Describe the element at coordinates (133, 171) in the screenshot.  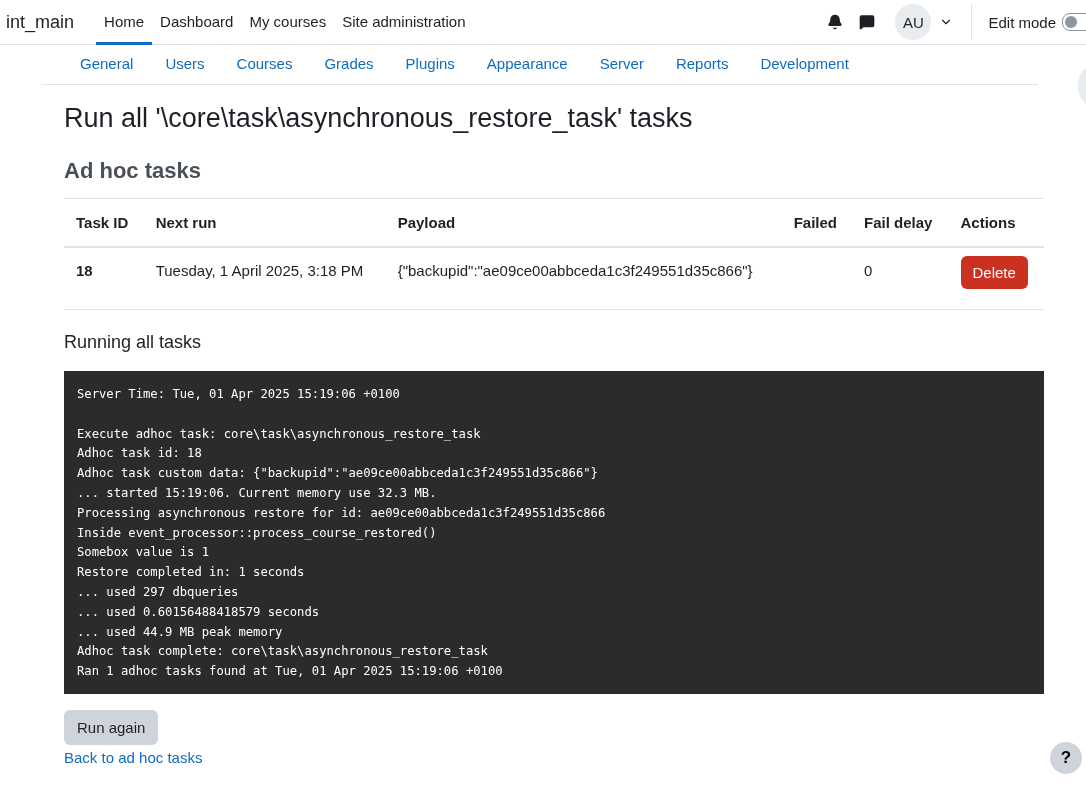
I see `section-title: Ad hoc tasks` at that location.